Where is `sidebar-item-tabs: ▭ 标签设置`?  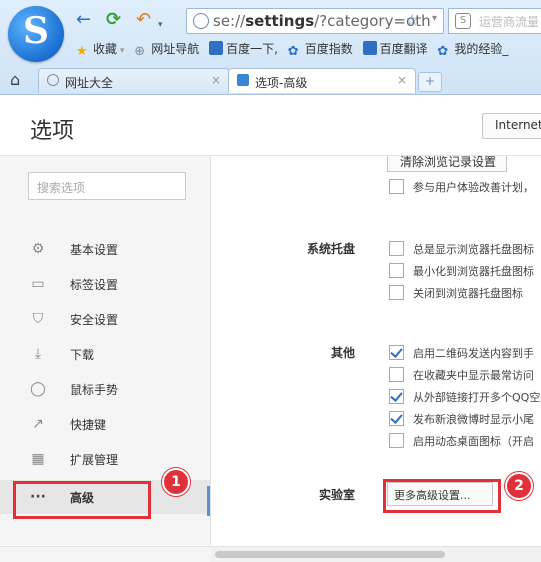
sidebar-item-tabs: ▭ 标签设置 is located at coordinates (105, 284).